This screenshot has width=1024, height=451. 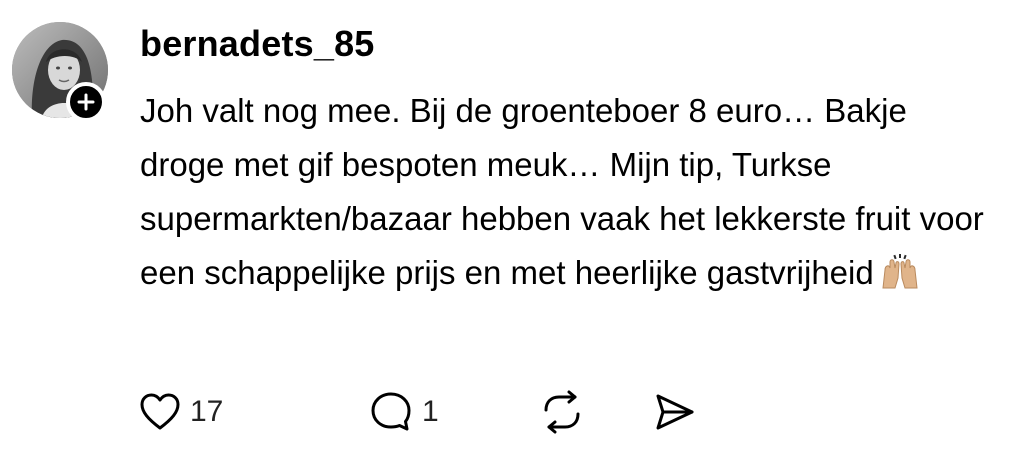 I want to click on plus-icon, so click(x=86, y=102).